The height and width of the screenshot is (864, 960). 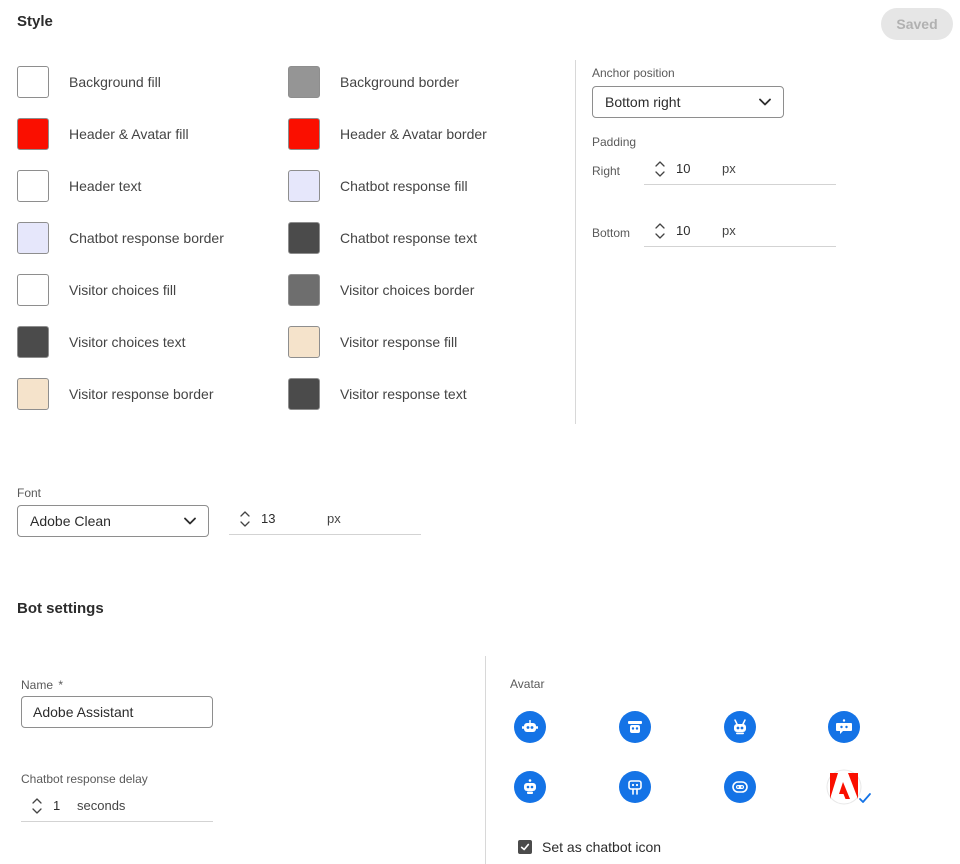 I want to click on color-swatch-visitor-choices-border, so click(x=304, y=290).